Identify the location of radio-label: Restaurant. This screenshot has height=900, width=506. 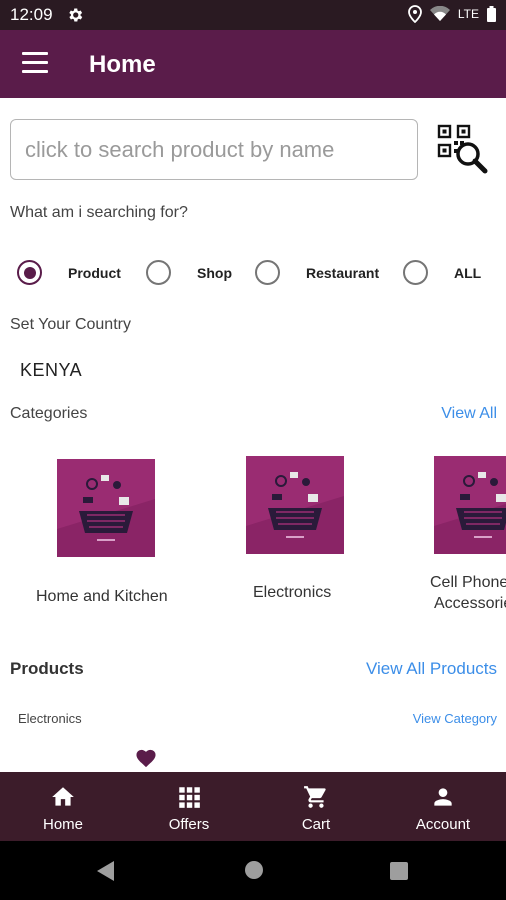
(343, 272).